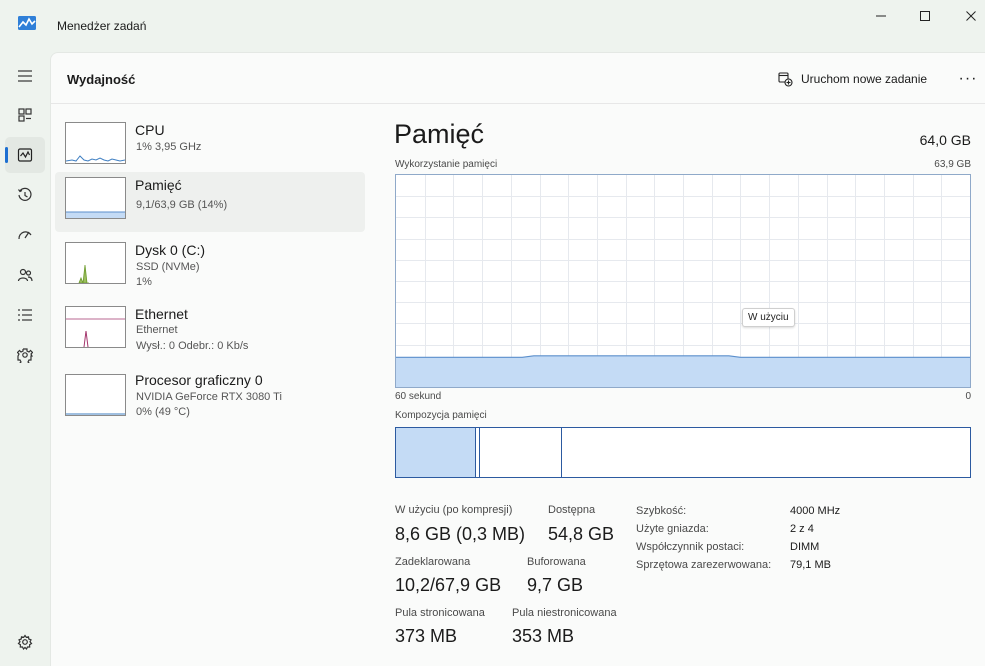 Image resolution: width=985 pixels, height=666 pixels. I want to click on in-use-tooltip: W użyciu, so click(768, 317).